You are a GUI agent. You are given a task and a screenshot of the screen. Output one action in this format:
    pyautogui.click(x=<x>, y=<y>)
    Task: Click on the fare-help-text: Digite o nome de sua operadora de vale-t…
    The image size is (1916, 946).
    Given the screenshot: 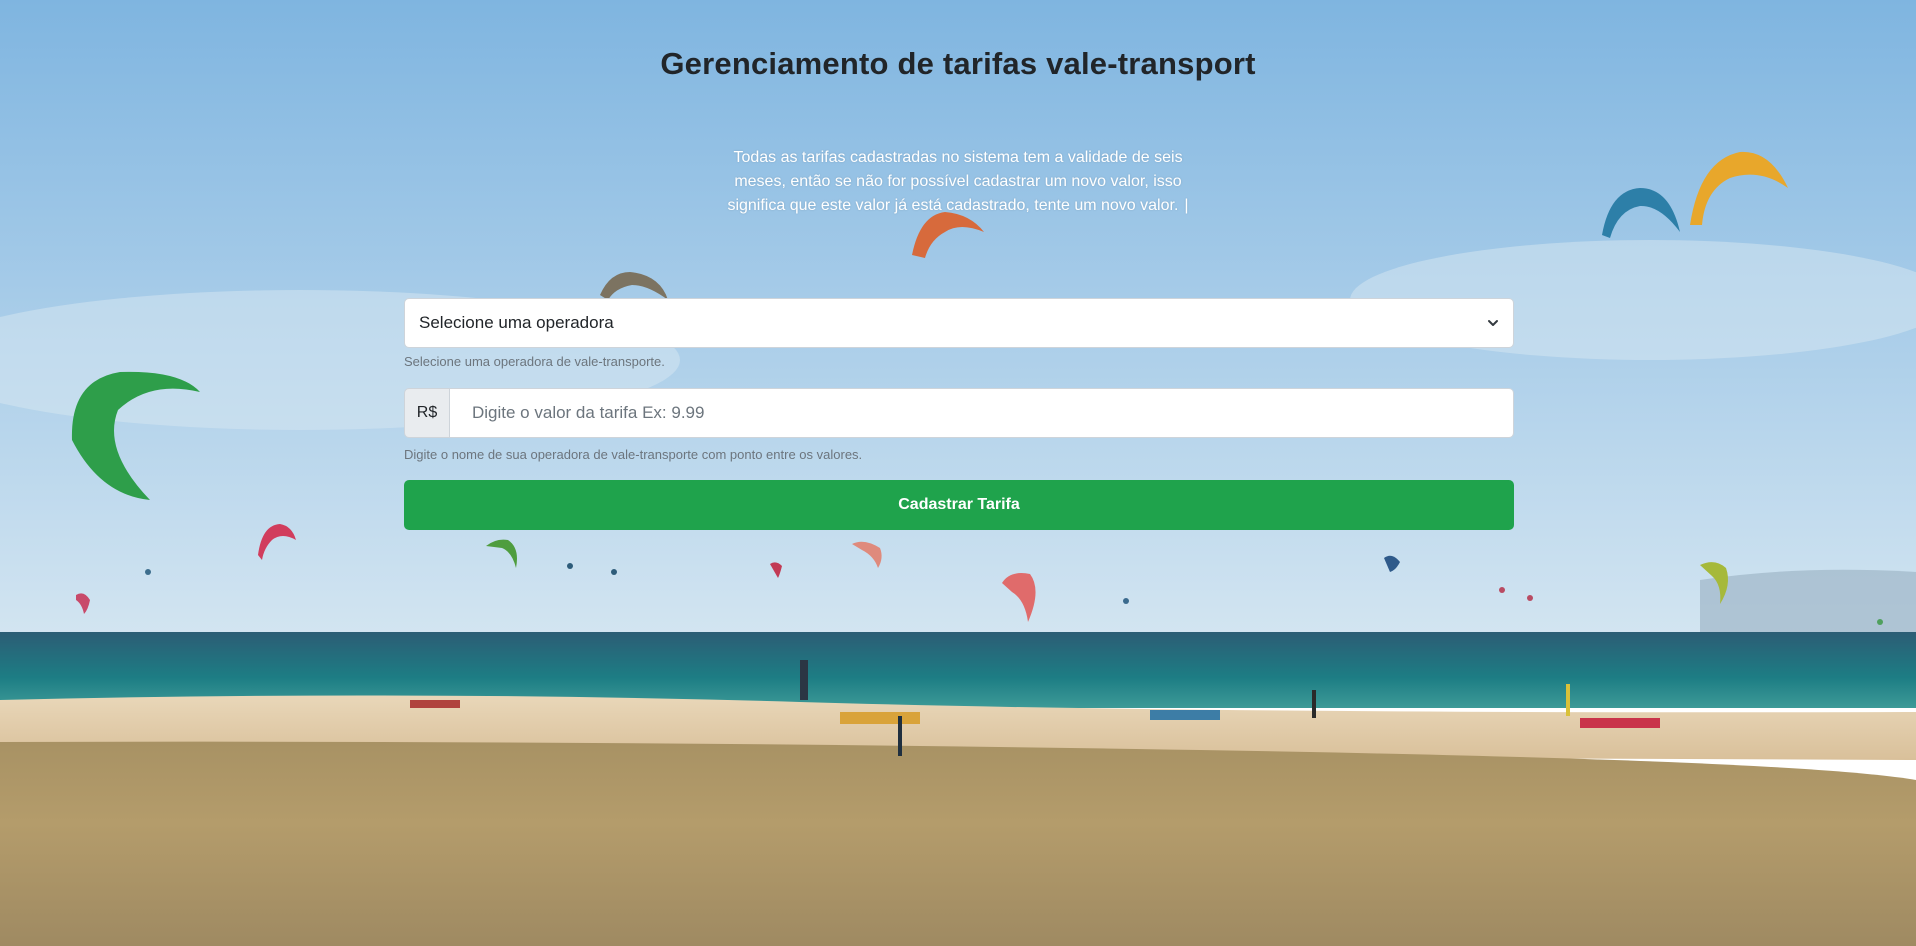 What is the action you would take?
    pyautogui.click(x=633, y=454)
    